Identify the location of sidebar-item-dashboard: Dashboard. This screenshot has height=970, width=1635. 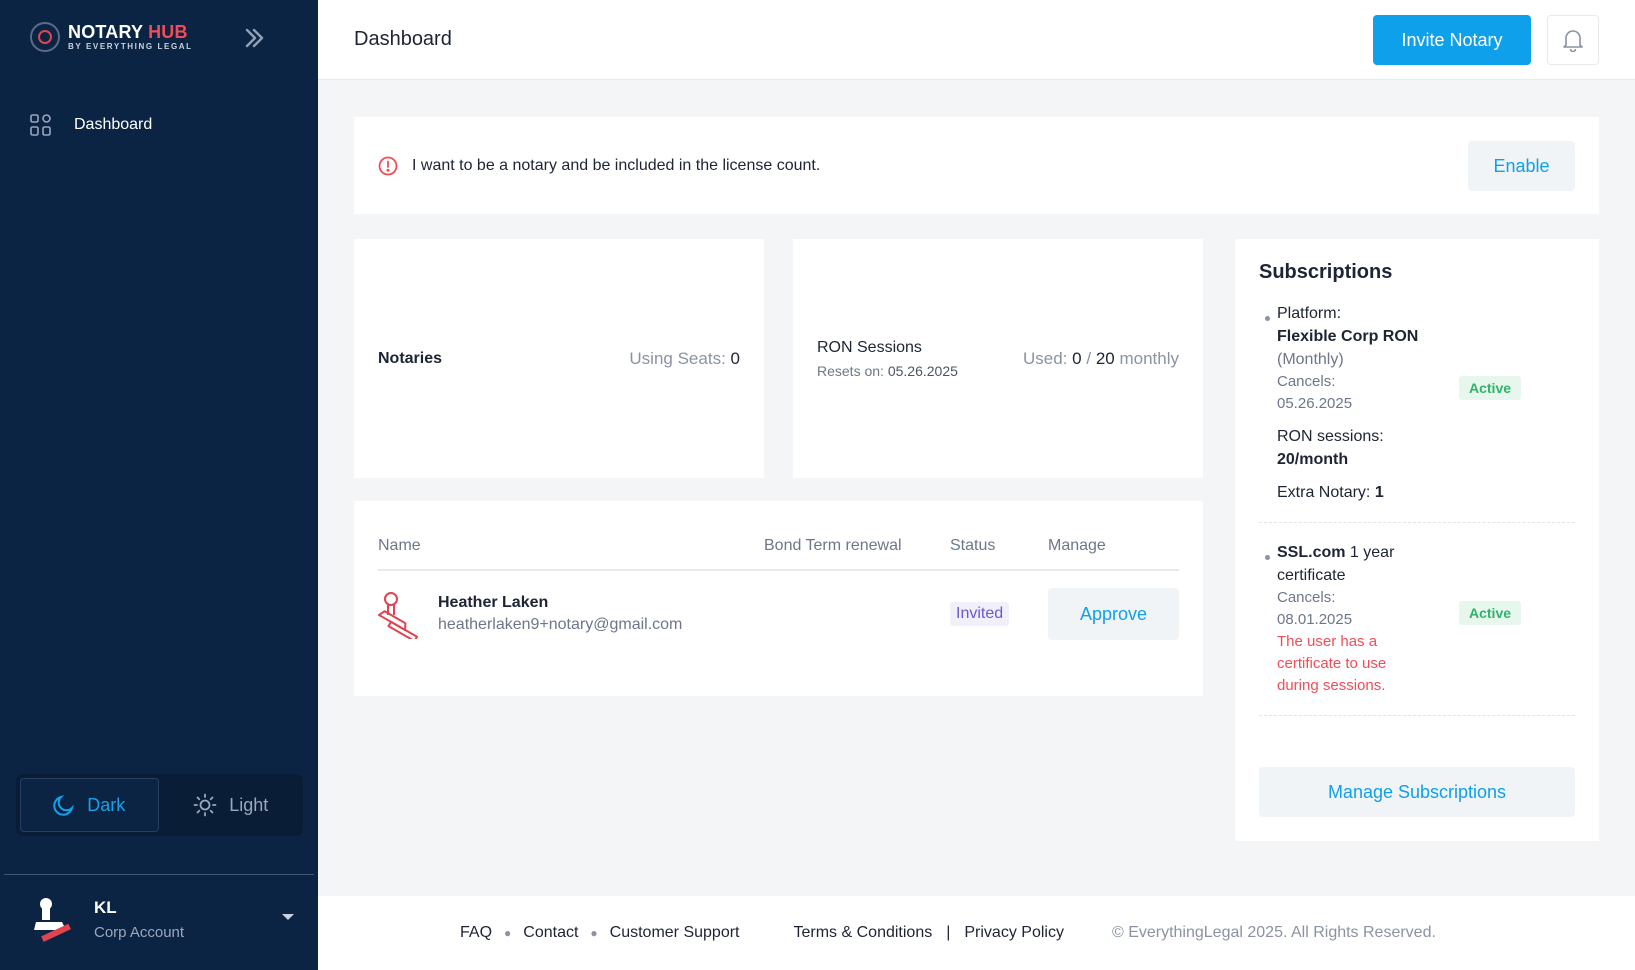
(91, 125).